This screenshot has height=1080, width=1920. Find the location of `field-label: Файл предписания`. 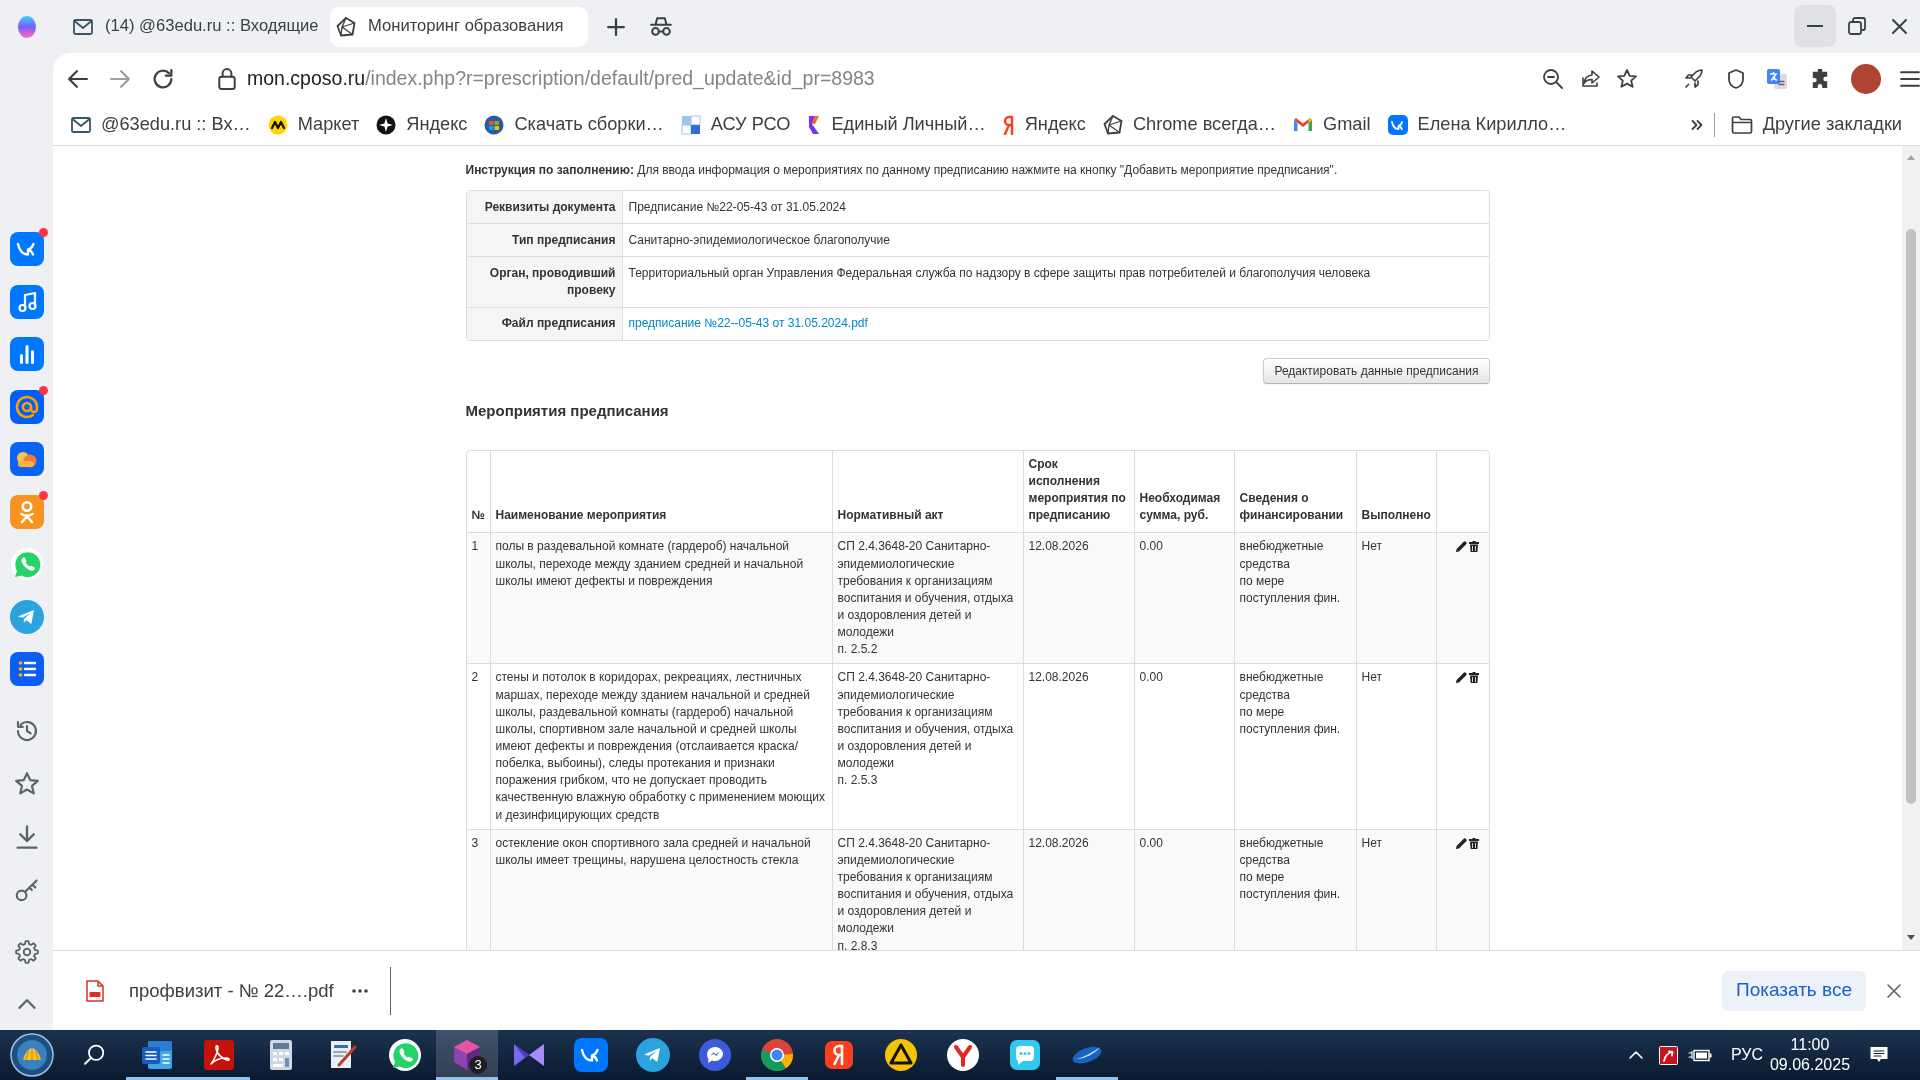

field-label: Файл предписания is located at coordinates (544, 323).